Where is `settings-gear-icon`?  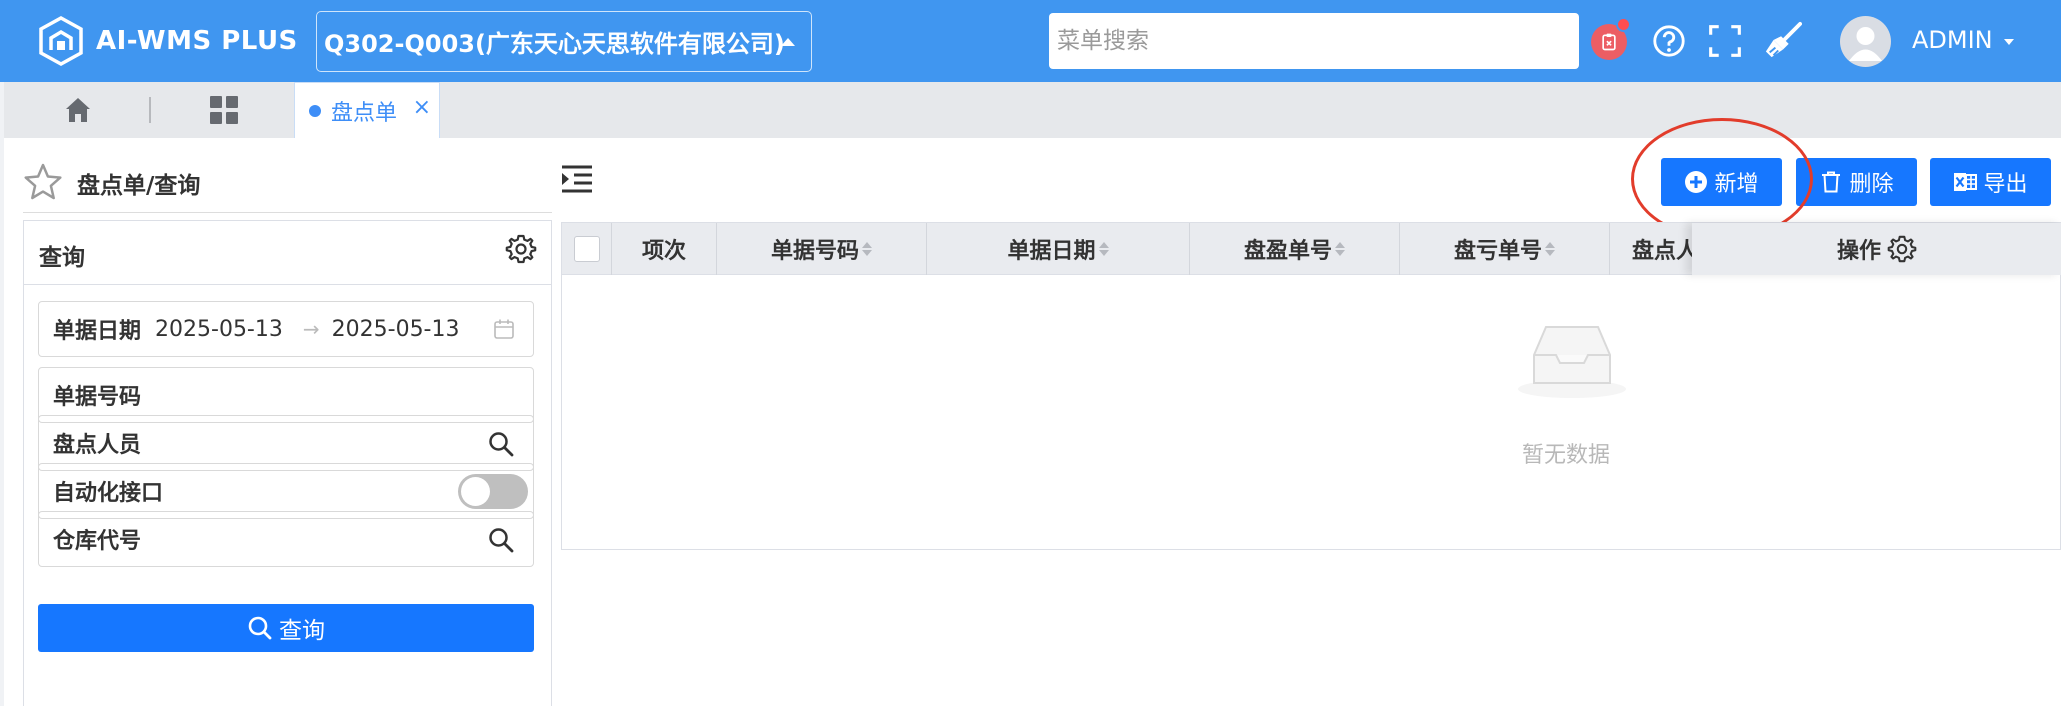 settings-gear-icon is located at coordinates (521, 249).